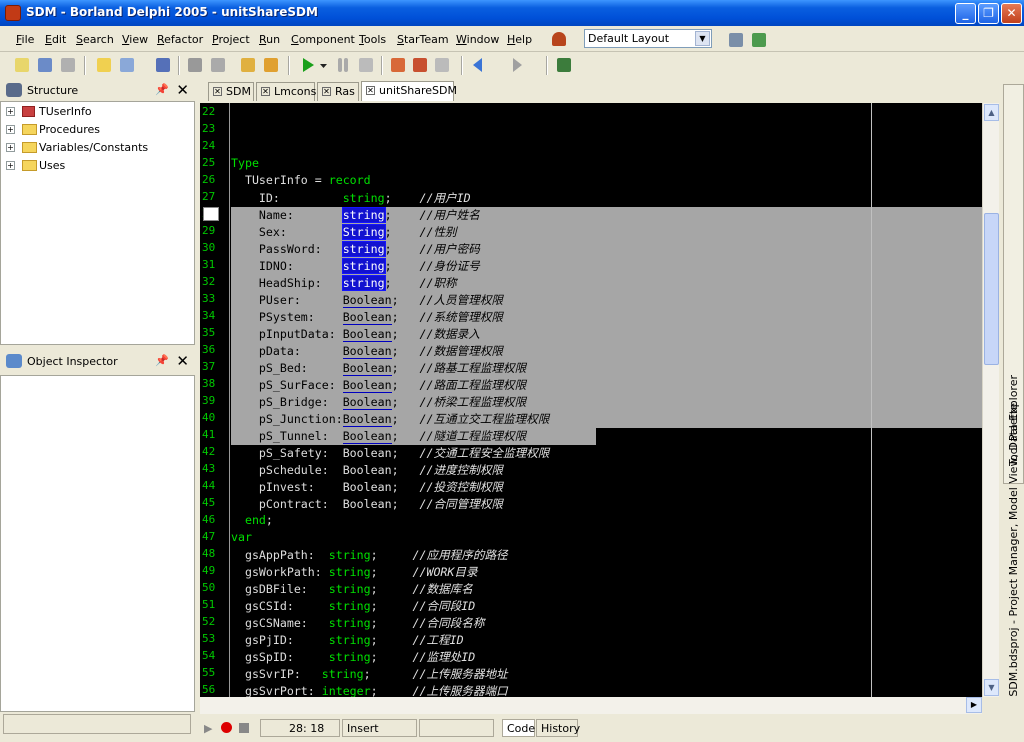  What do you see at coordinates (323, 39) in the screenshot?
I see `menu-component: Component` at bounding box center [323, 39].